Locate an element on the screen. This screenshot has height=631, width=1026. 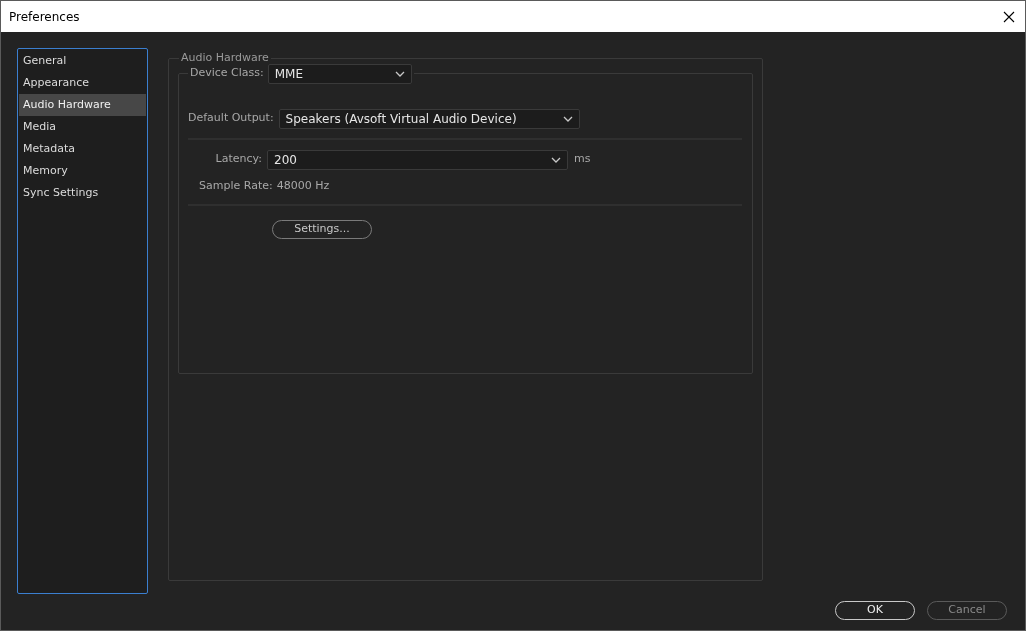
close-icon is located at coordinates (1009, 16).